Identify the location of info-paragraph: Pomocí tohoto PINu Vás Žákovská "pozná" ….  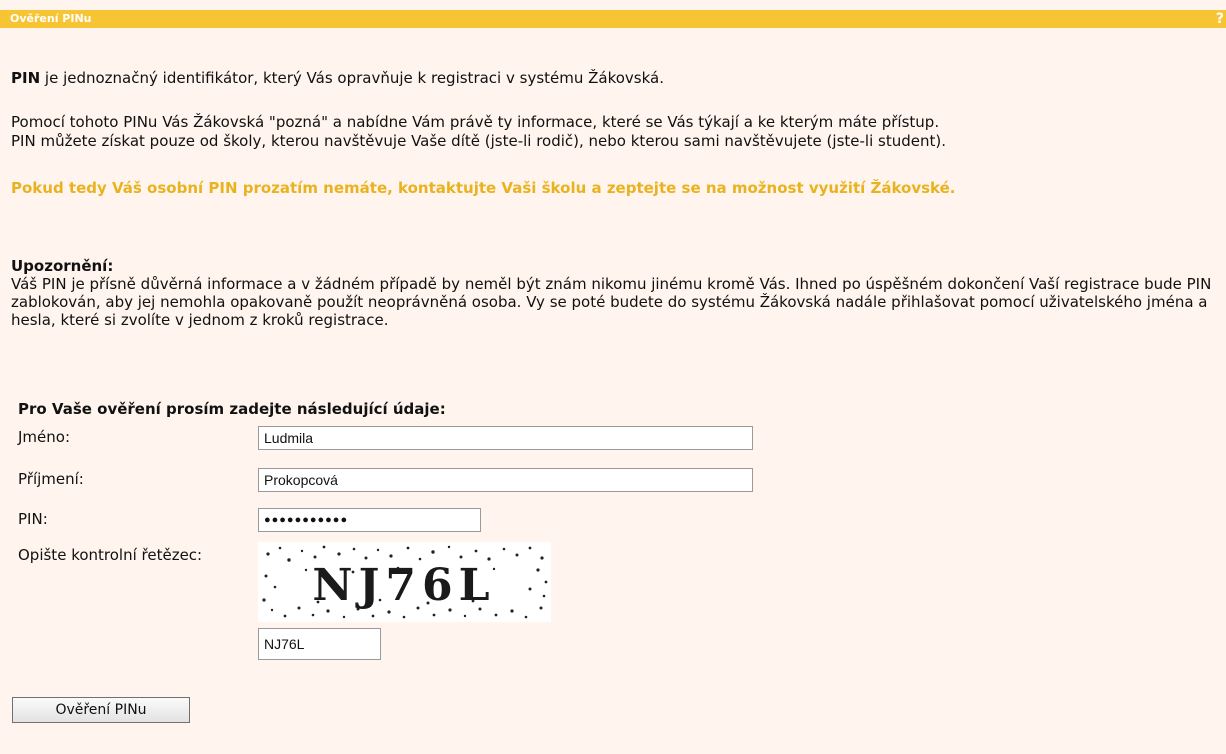
(478, 132).